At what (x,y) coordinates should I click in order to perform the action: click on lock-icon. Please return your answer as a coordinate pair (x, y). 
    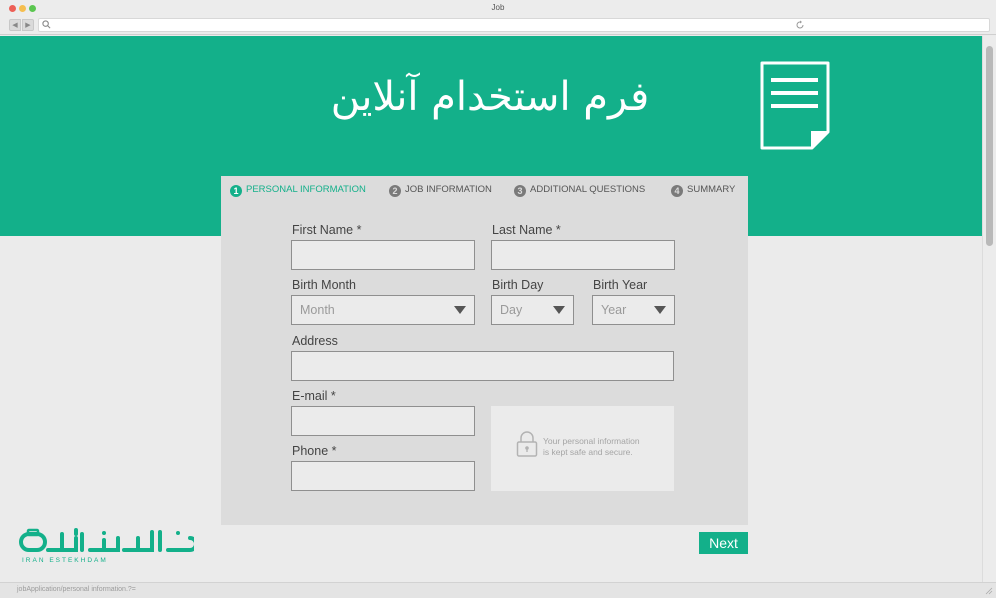
    Looking at the image, I should click on (527, 444).